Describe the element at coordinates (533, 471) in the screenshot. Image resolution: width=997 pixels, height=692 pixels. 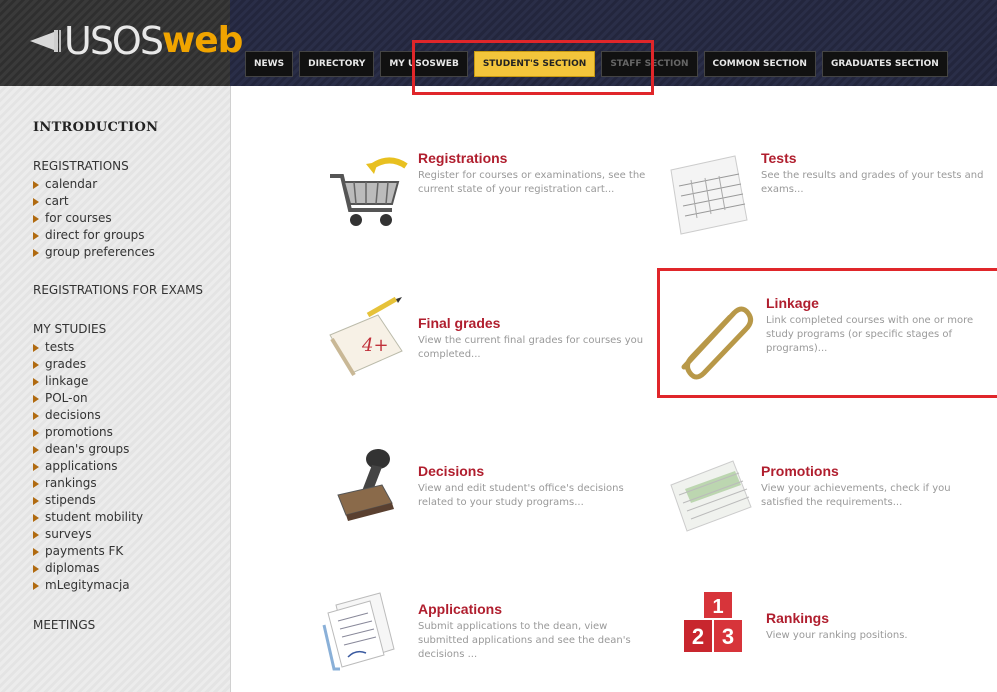
I see `tile-title: Decisions` at that location.